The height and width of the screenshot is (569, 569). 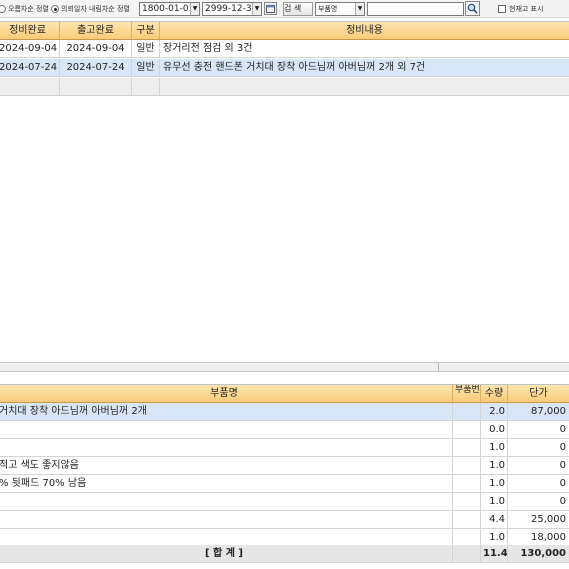 What do you see at coordinates (226, 466) in the screenshot?
I see `cell-part-name: 적고 색도 좋지않음` at bounding box center [226, 466].